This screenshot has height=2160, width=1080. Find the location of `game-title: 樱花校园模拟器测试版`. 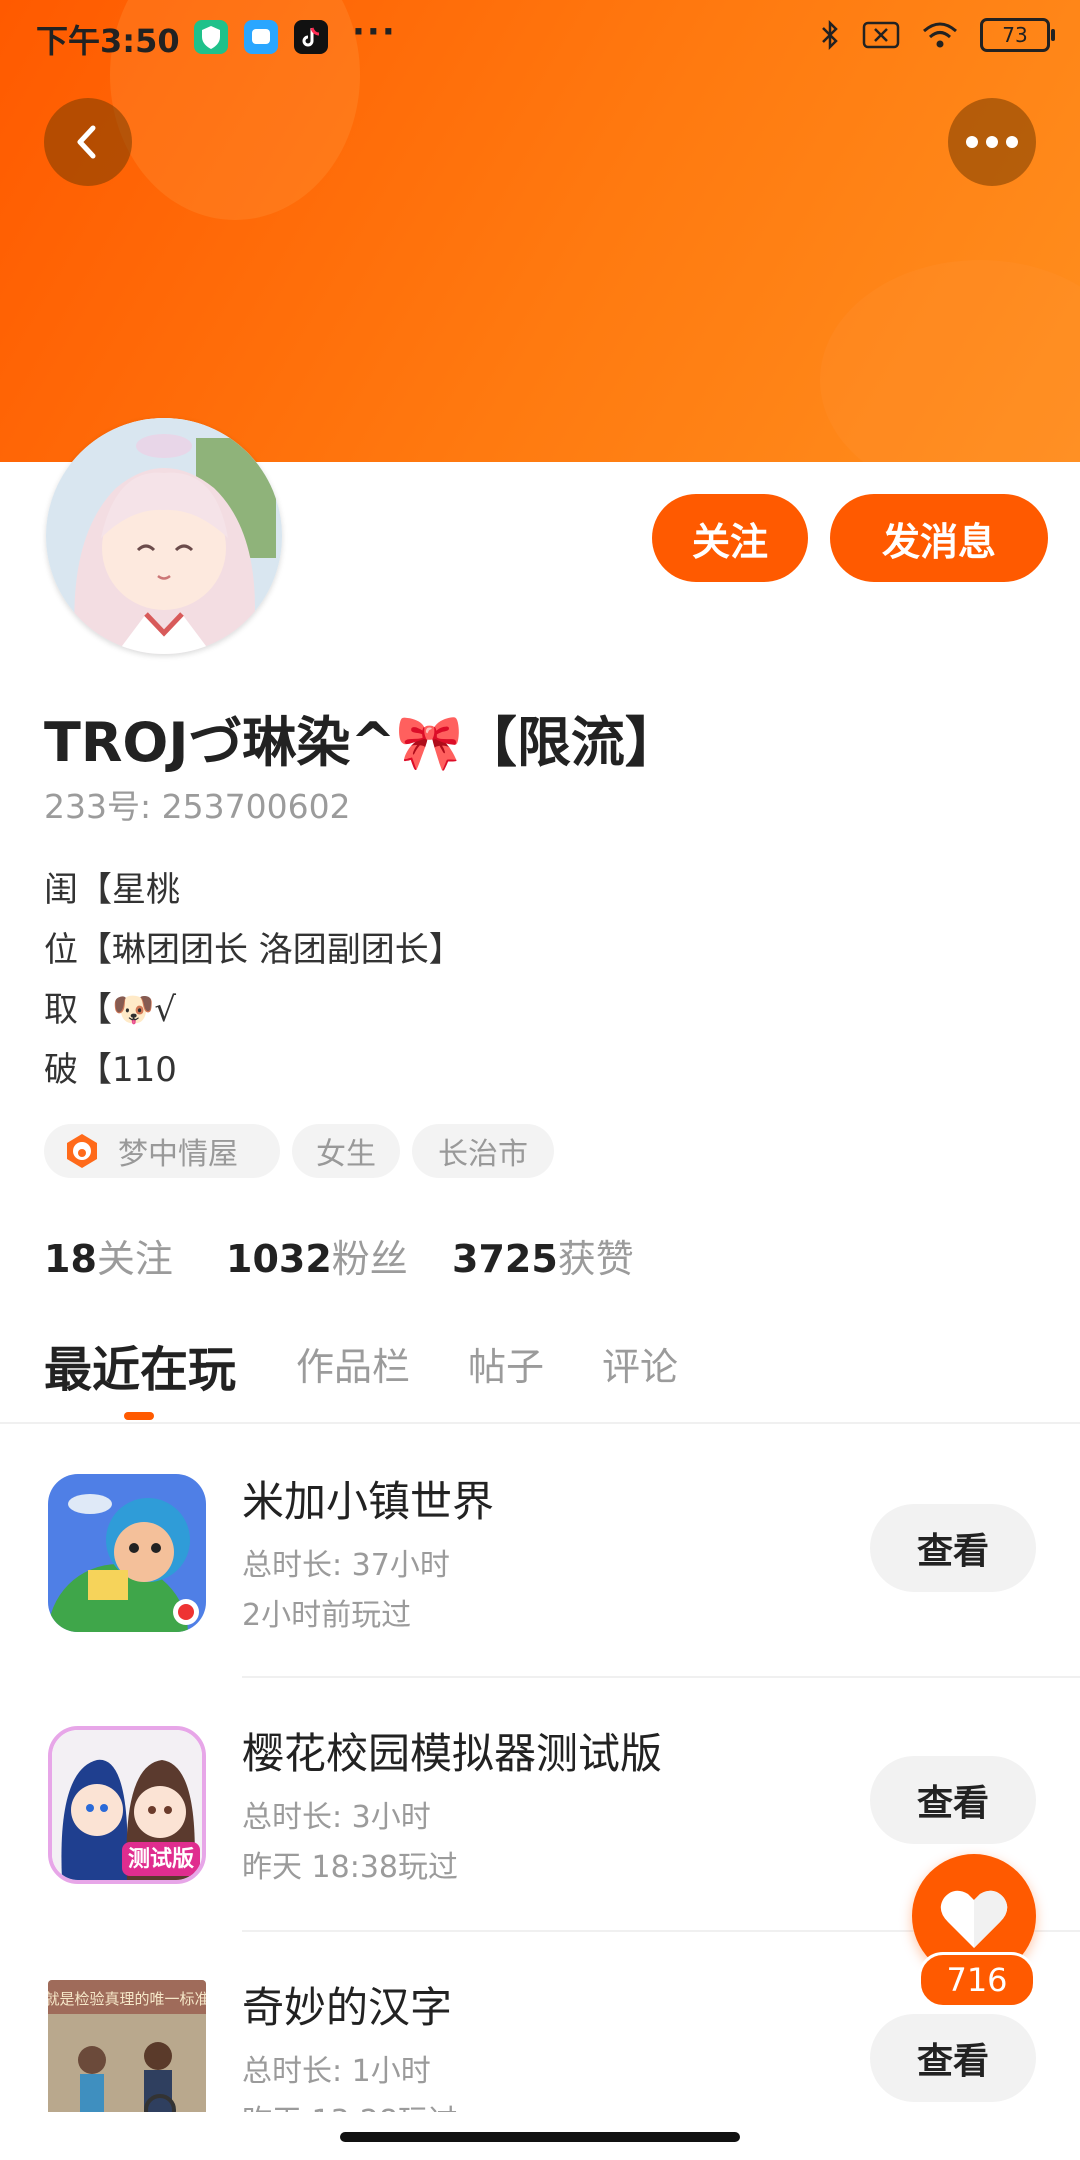

game-title: 樱花校园模拟器测试版 is located at coordinates (452, 1753).